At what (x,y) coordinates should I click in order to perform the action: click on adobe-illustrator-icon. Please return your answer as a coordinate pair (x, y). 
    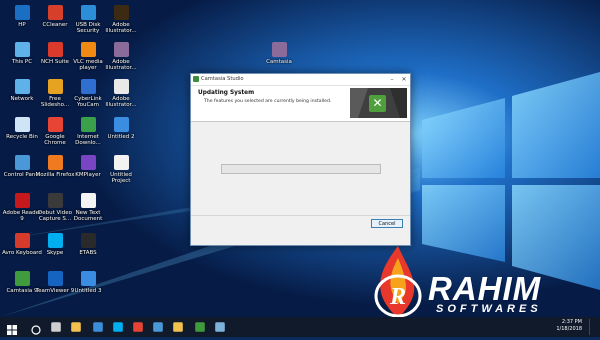
    Looking at the image, I should click on (121, 12).